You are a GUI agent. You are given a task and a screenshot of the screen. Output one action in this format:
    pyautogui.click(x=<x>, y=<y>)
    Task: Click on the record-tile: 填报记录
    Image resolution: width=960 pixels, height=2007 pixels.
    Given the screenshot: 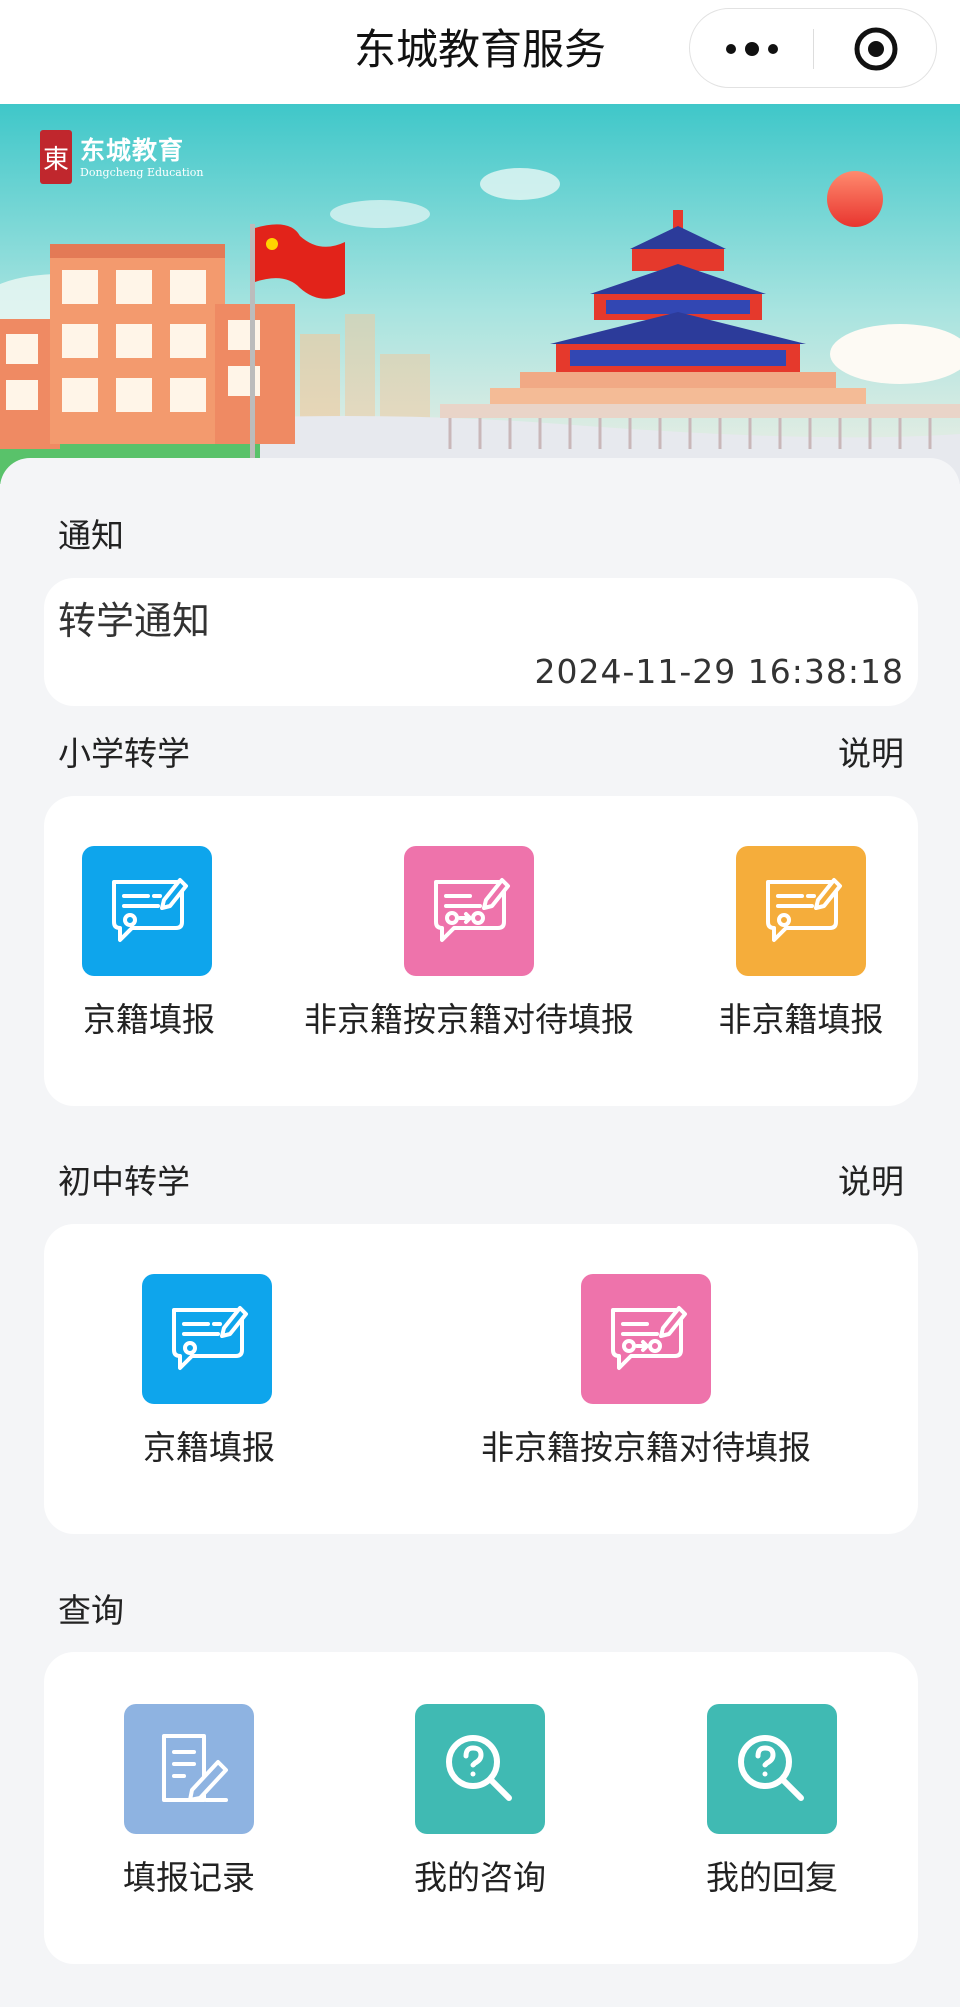 What is the action you would take?
    pyautogui.click(x=189, y=1808)
    